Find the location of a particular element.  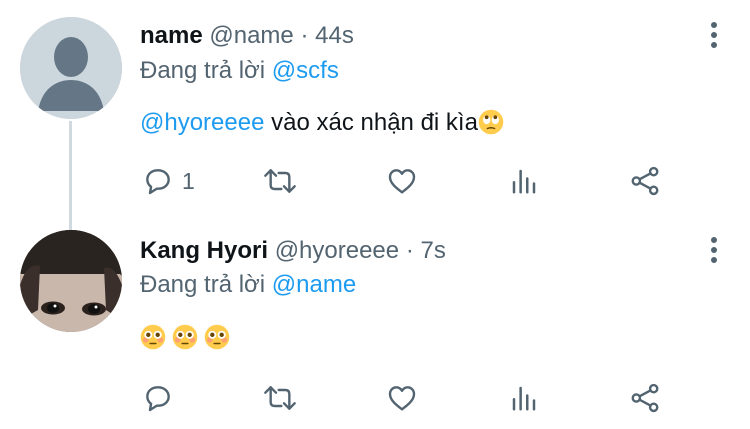

default-avatar-icon is located at coordinates (71, 68).